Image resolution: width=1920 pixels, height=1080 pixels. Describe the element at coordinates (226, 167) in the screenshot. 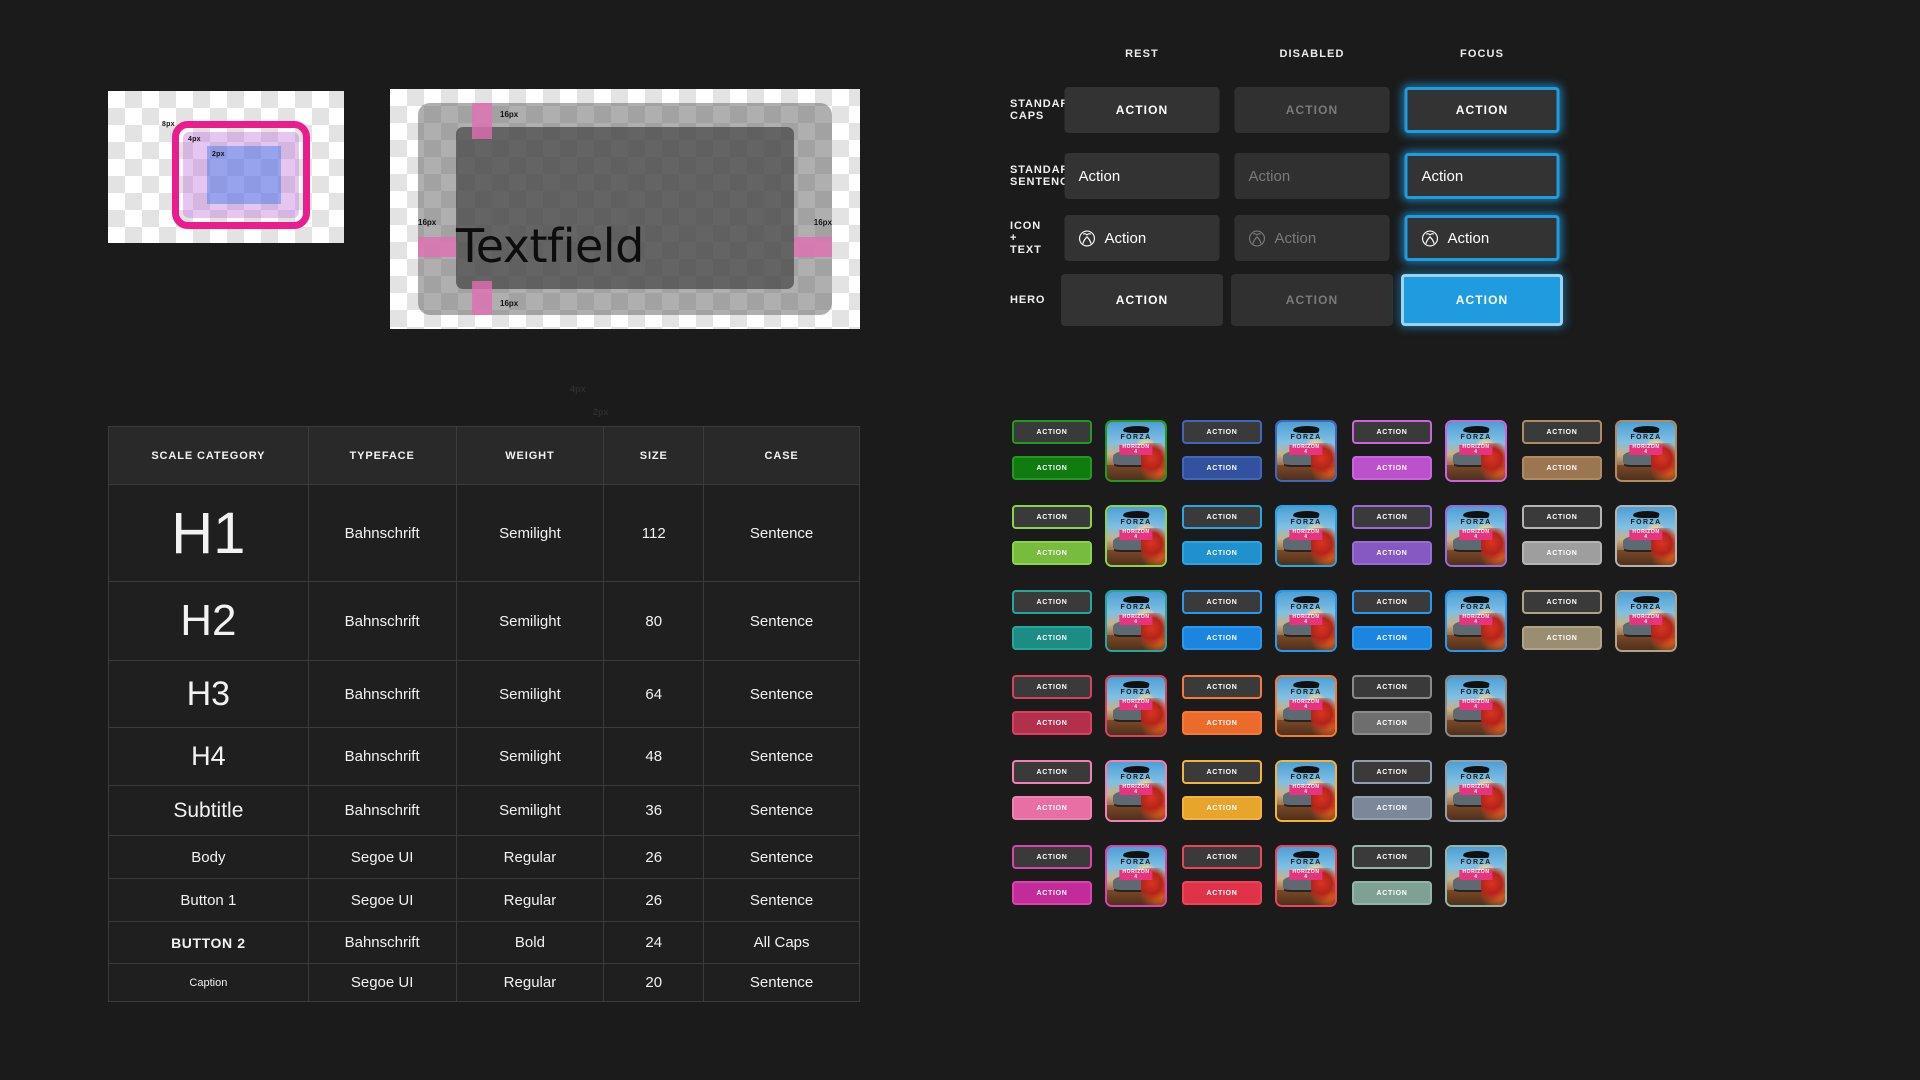

I see `button-spacing-spec: 8px 4px 2px` at that location.